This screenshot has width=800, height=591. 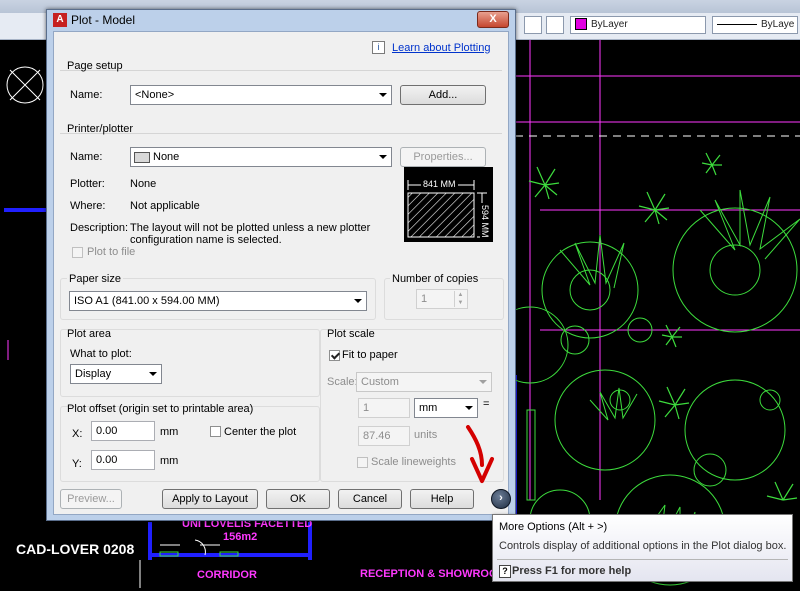 What do you see at coordinates (240, 537) in the screenshot?
I see `drawing-label-area: 156m2` at bounding box center [240, 537].